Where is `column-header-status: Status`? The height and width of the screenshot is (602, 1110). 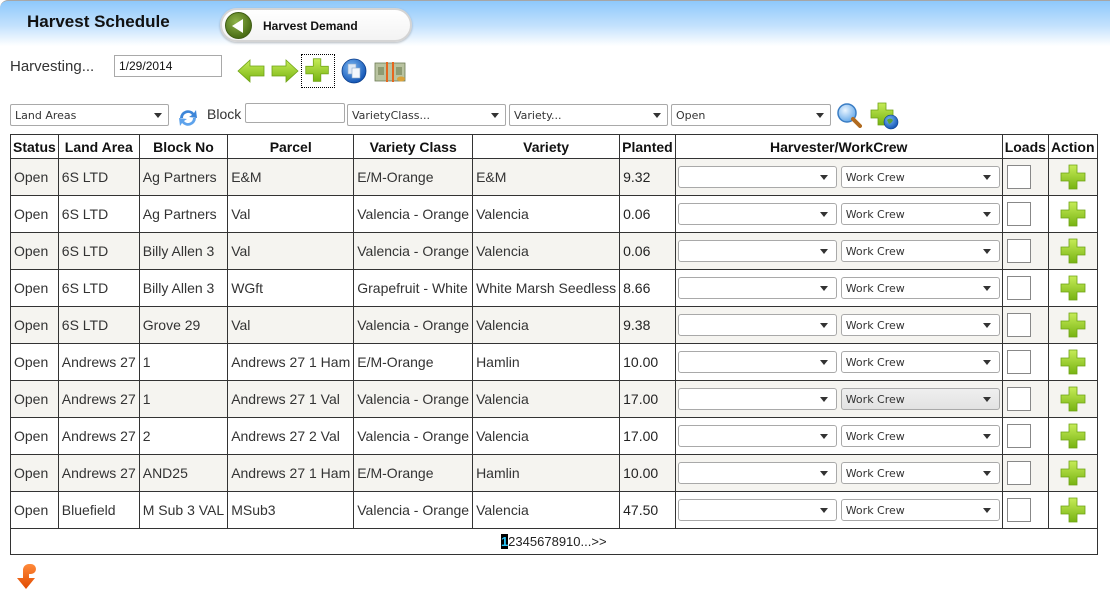 column-header-status: Status is located at coordinates (34, 146).